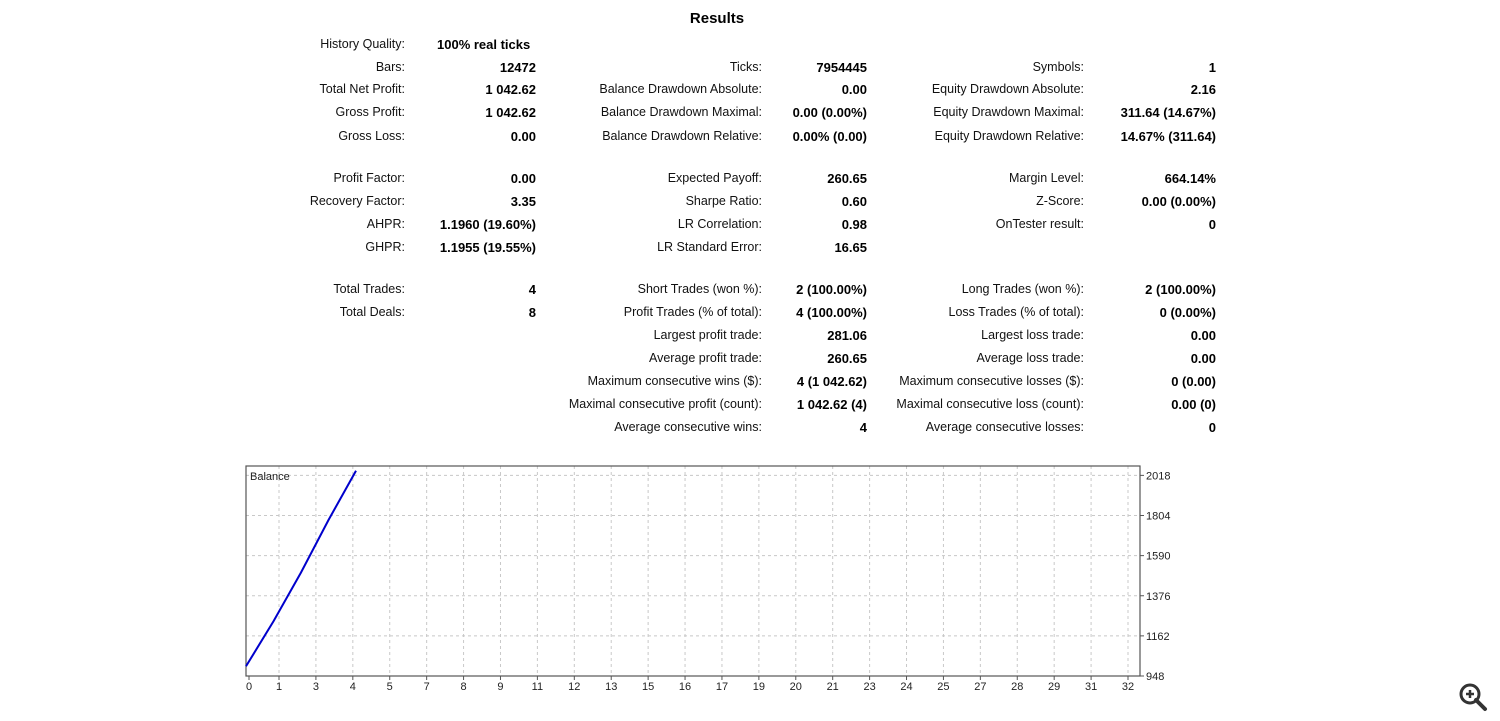  I want to click on x-tick-label: 24, so click(906, 687).